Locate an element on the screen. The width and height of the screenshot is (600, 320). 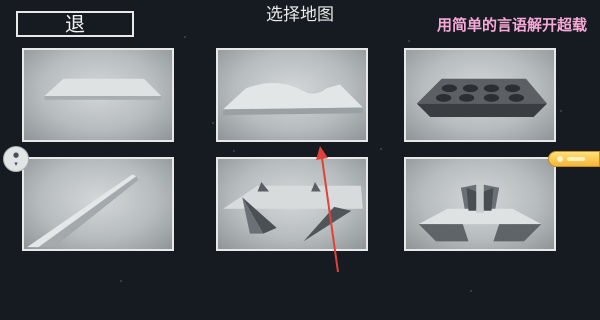
map-6-preview is located at coordinates (480, 211).